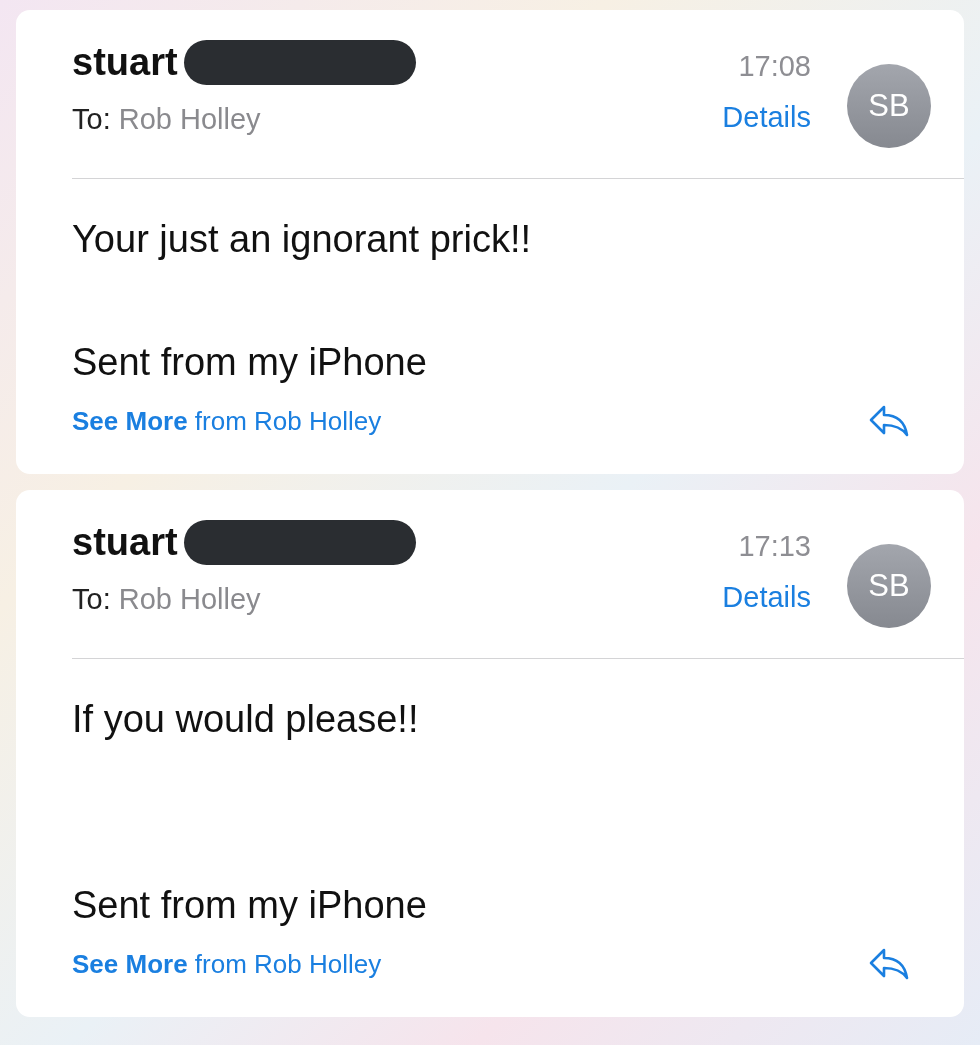 The width and height of the screenshot is (980, 1045). I want to click on message-text: Your just an ignorant prick!!, so click(302, 239).